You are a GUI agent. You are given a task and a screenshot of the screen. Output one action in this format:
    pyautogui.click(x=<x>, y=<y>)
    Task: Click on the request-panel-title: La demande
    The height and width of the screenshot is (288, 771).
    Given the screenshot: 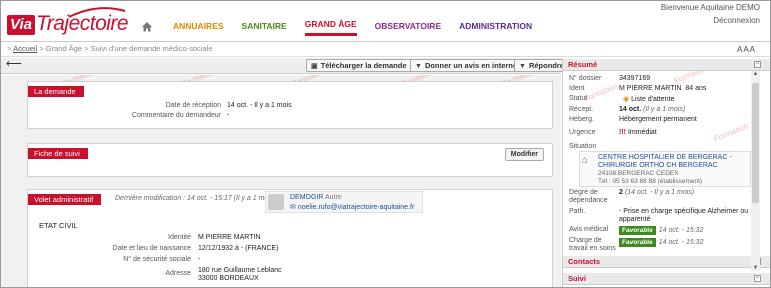 What is the action you would take?
    pyautogui.click(x=56, y=91)
    